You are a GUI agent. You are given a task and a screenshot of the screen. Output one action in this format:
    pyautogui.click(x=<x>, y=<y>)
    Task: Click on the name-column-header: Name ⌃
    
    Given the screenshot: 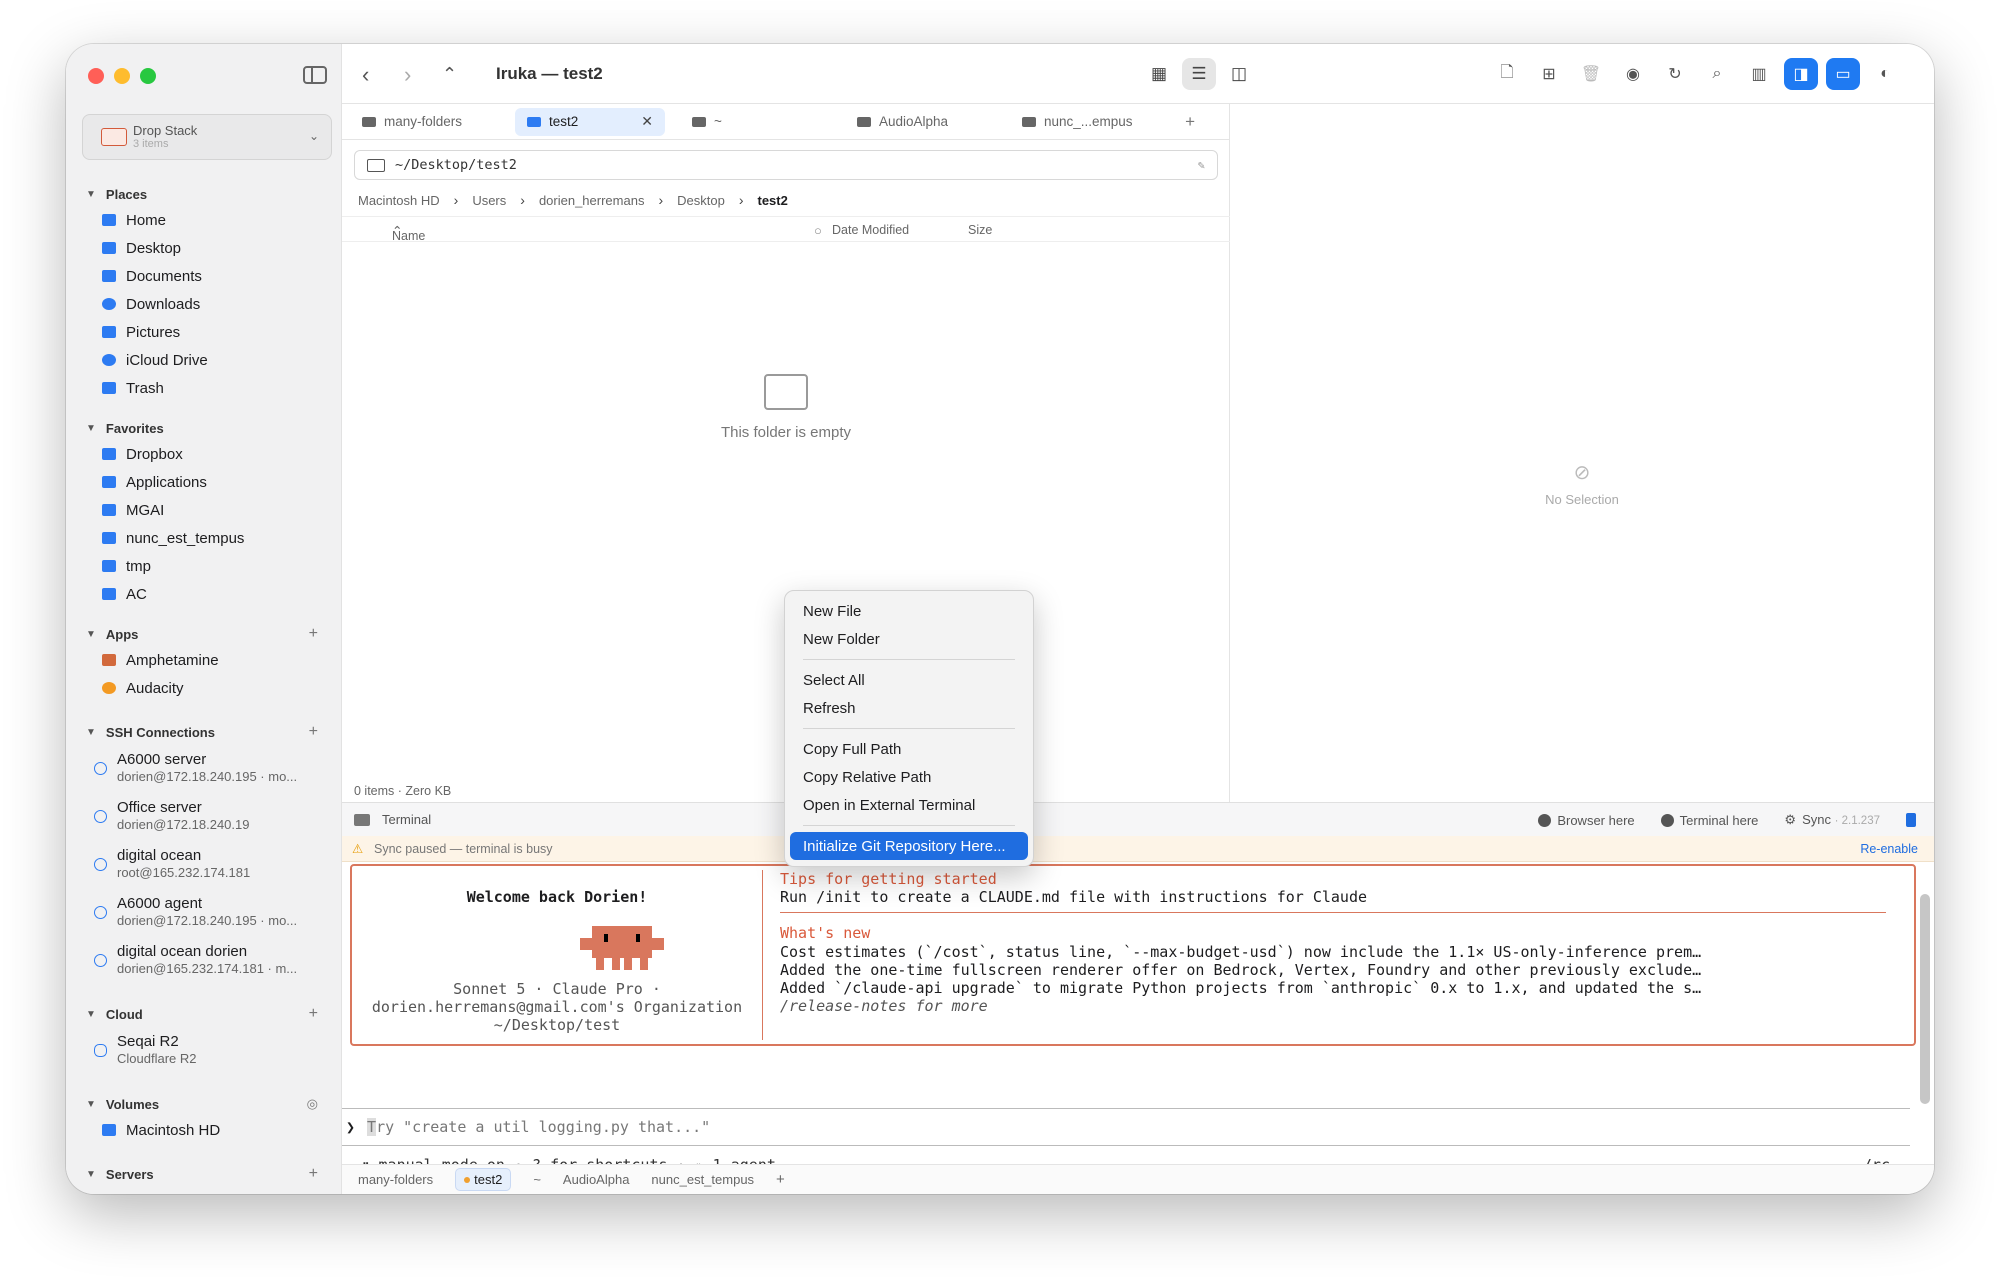 What is the action you would take?
    pyautogui.click(x=408, y=233)
    